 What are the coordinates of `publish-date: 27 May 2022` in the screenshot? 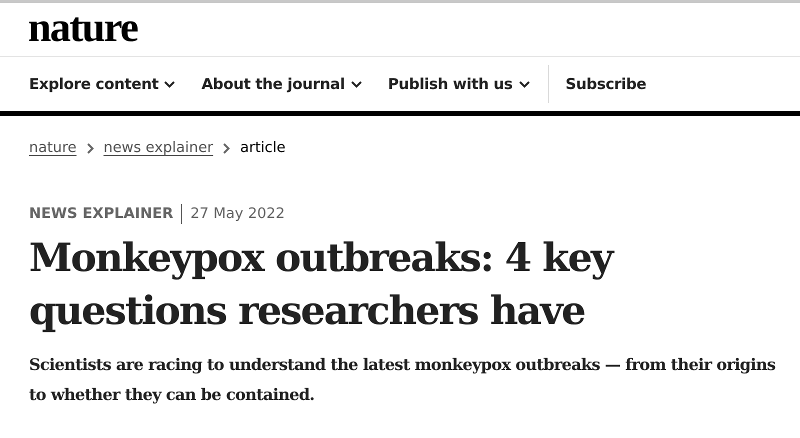 It's located at (237, 214).